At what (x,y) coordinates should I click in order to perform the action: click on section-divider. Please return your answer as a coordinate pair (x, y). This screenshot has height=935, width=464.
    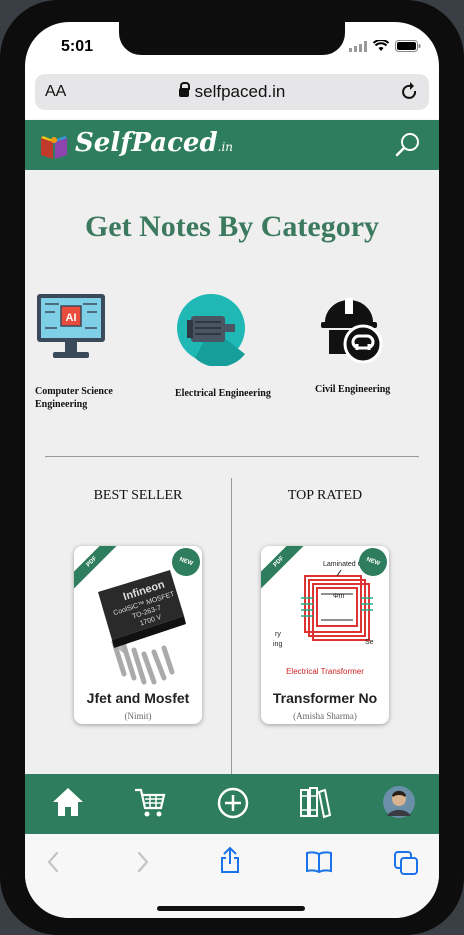
    Looking at the image, I should click on (232, 456).